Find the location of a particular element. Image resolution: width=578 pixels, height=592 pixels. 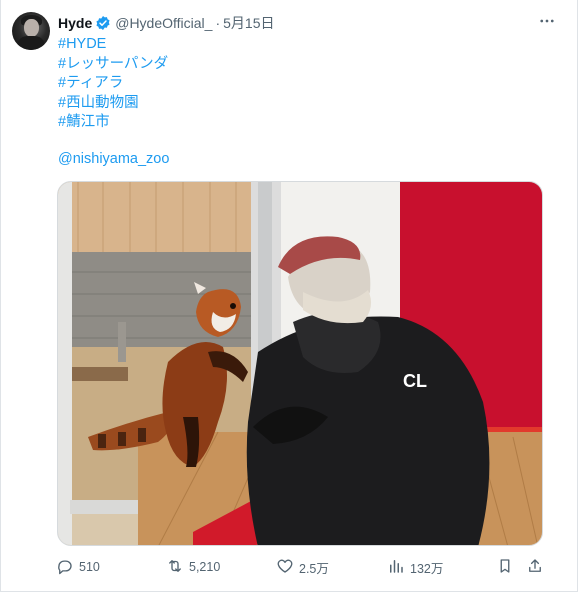

more-options-icon is located at coordinates (547, 21).